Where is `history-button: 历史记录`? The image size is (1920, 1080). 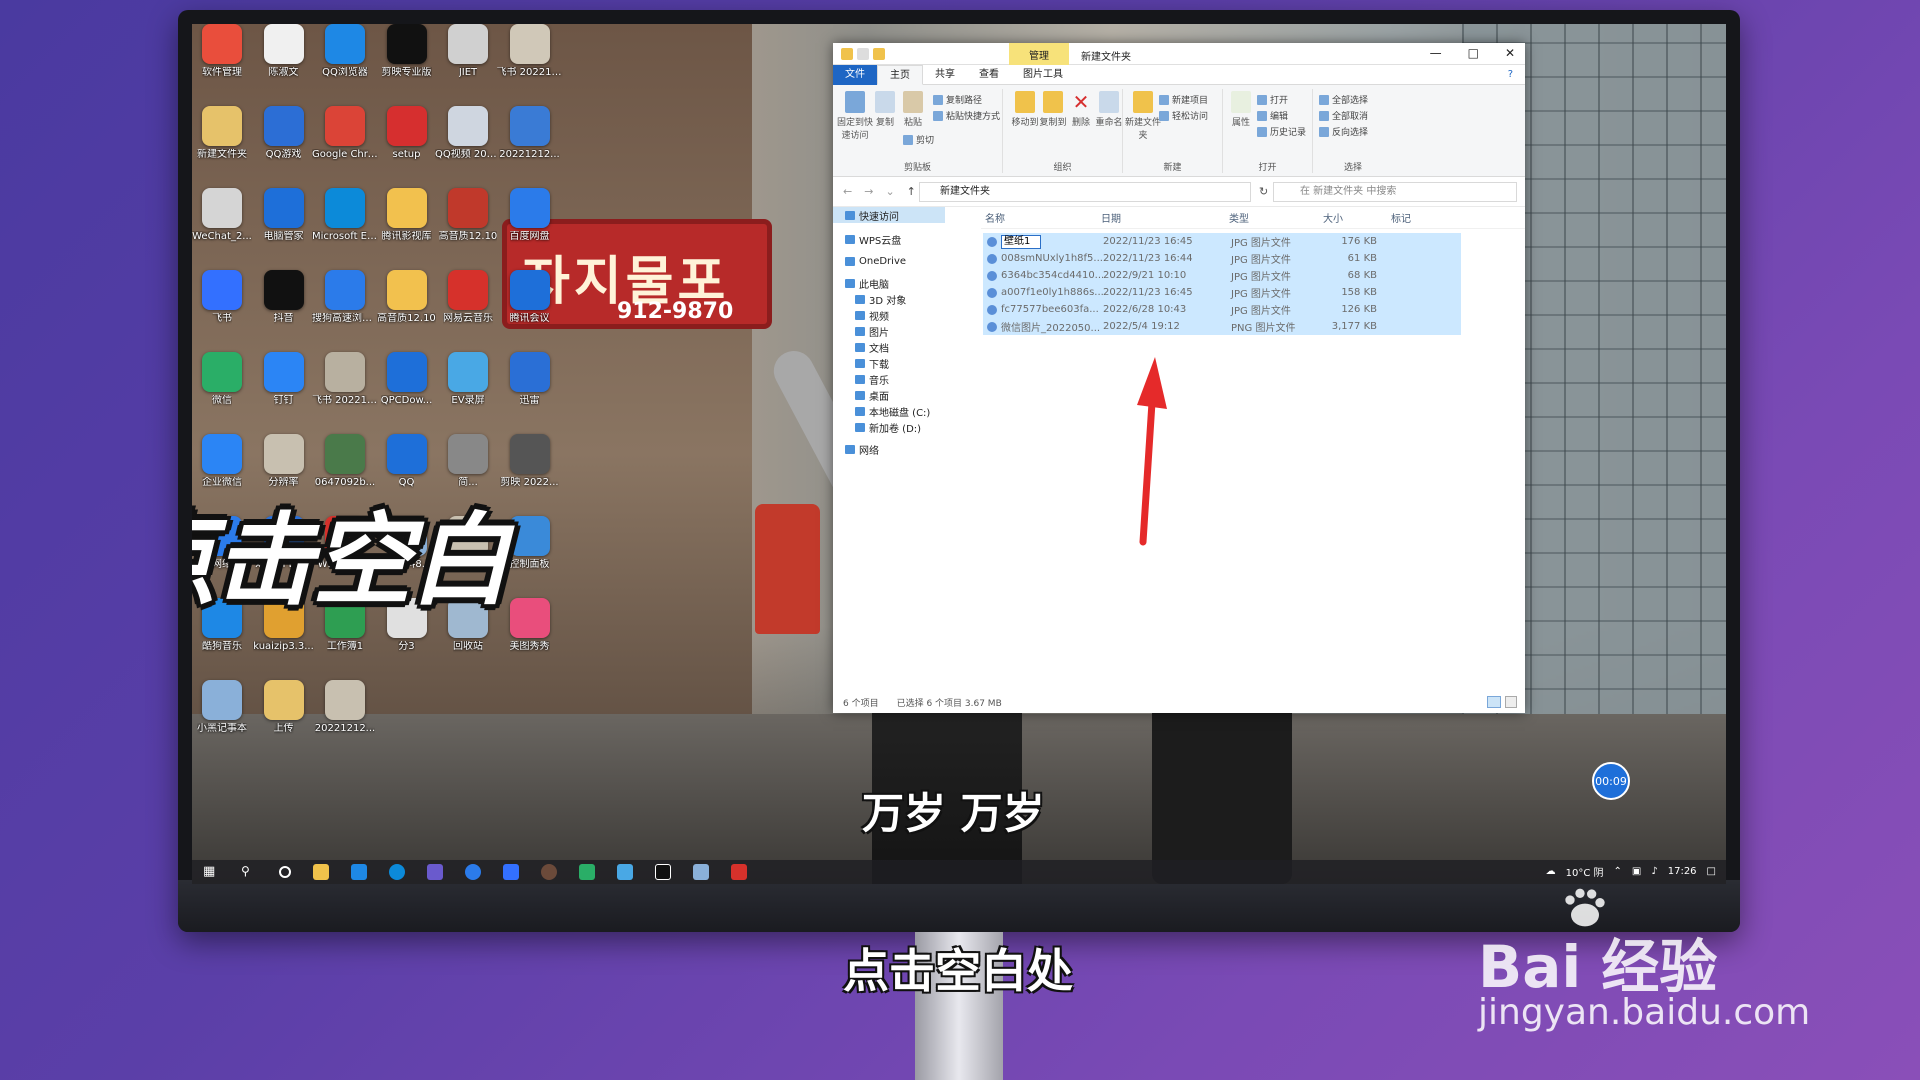
history-button: 历史记录 is located at coordinates (1281, 131).